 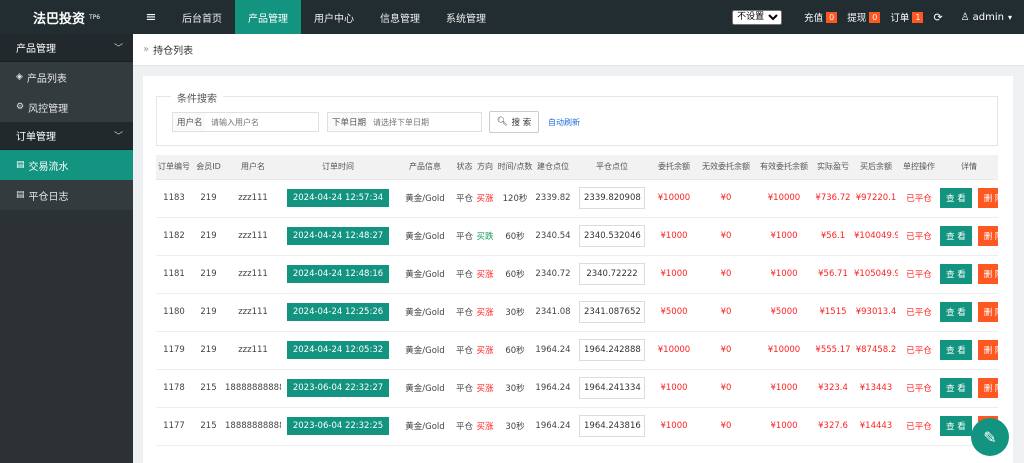 I want to click on list-icon: ▤, so click(x=20, y=195).